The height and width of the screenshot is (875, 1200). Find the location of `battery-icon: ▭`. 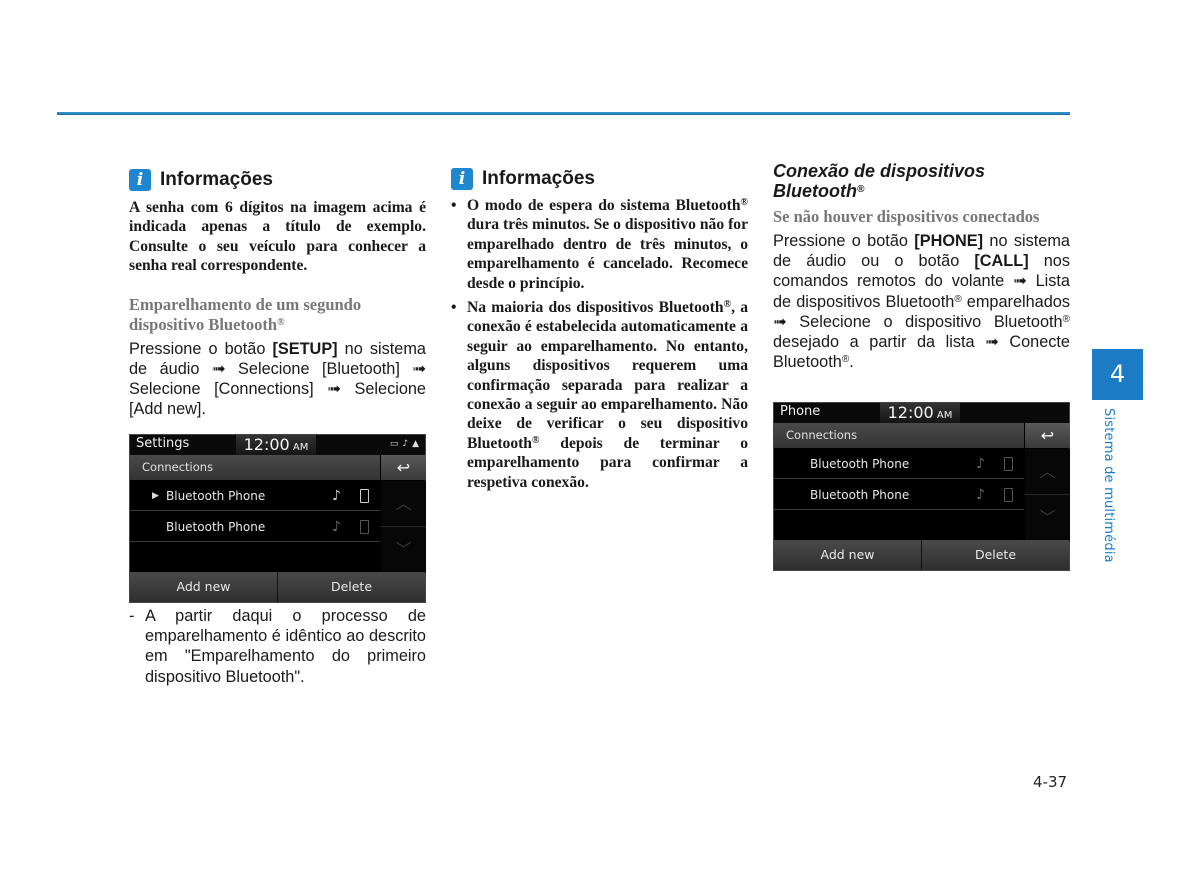

battery-icon: ▭ is located at coordinates (394, 444).